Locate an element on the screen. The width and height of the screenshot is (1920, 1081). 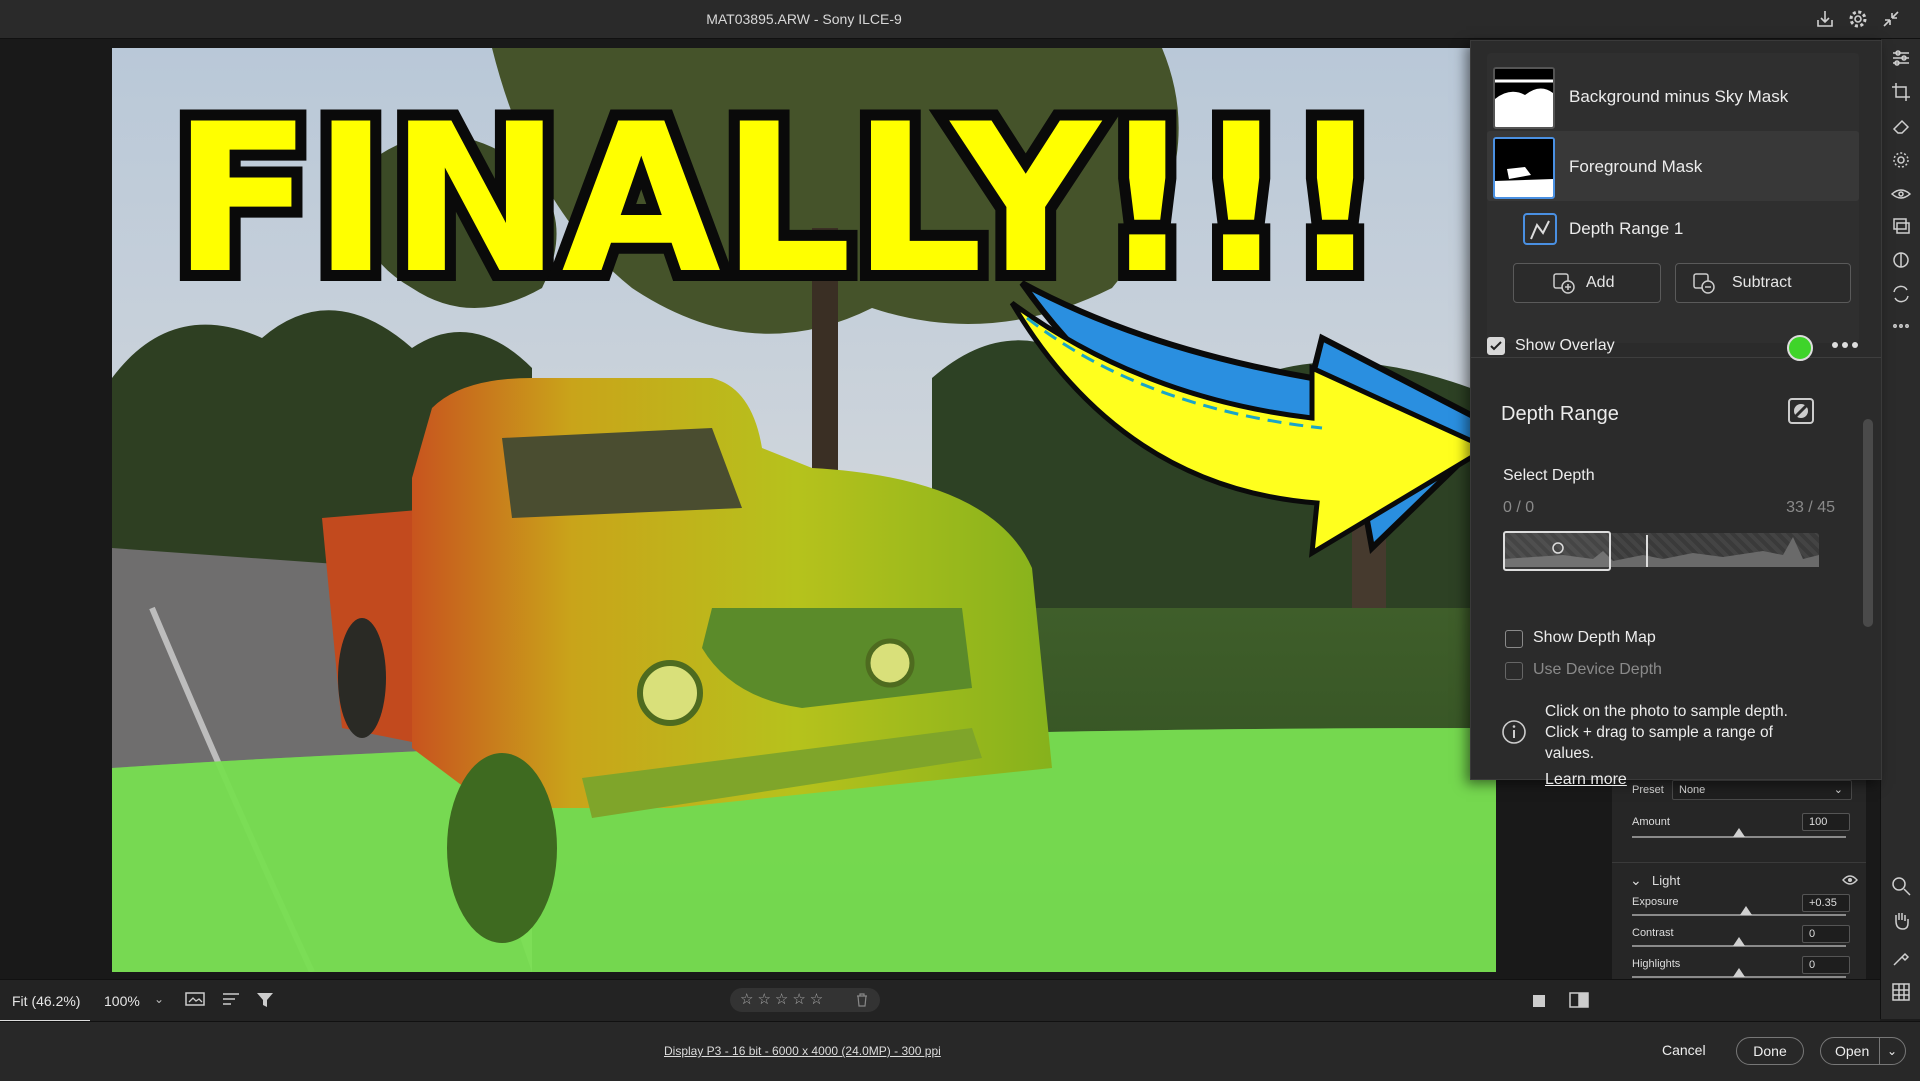
preset-label: Preset is located at coordinates (1648, 790).